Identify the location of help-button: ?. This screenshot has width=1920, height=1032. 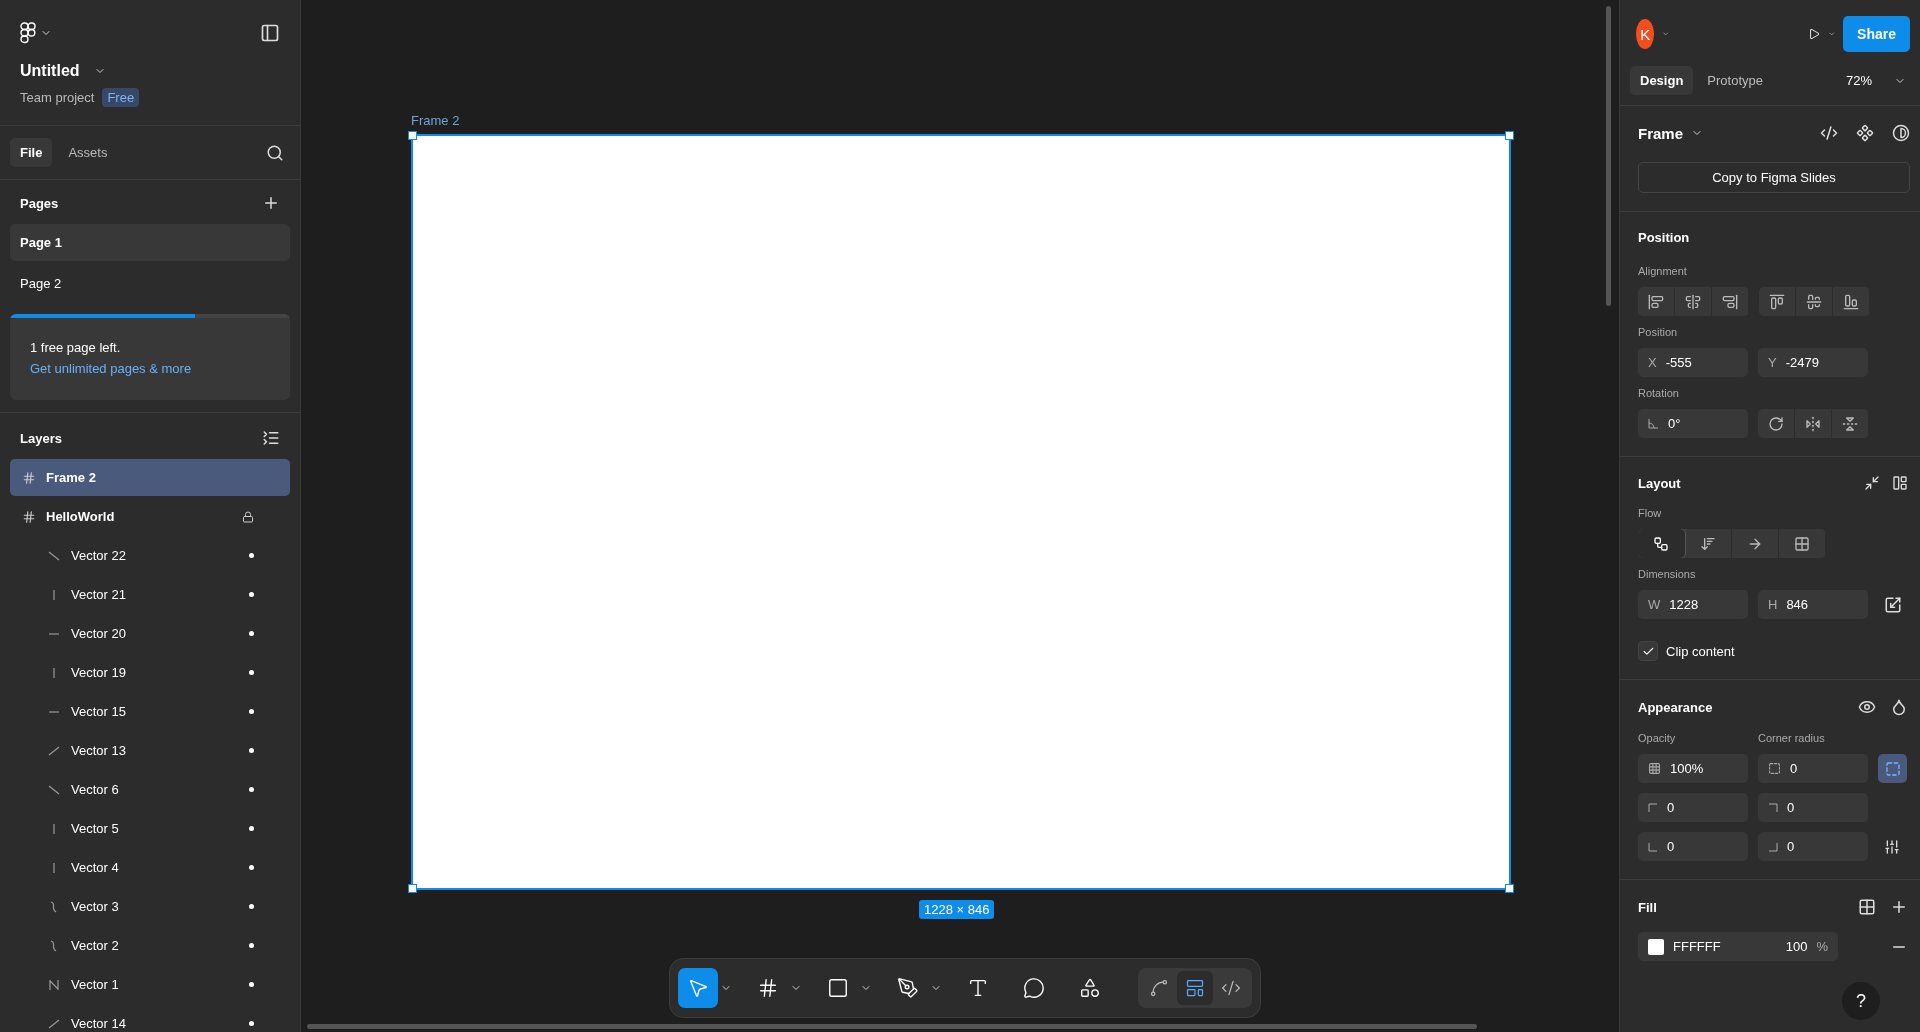
(1861, 1001).